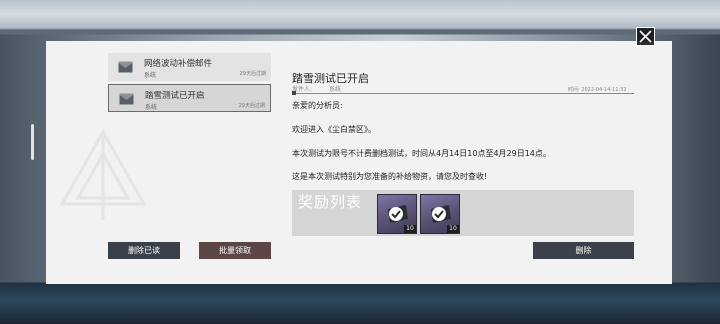 The width and height of the screenshot is (720, 324). What do you see at coordinates (583, 250) in the screenshot?
I see `delete-button: 删除` at bounding box center [583, 250].